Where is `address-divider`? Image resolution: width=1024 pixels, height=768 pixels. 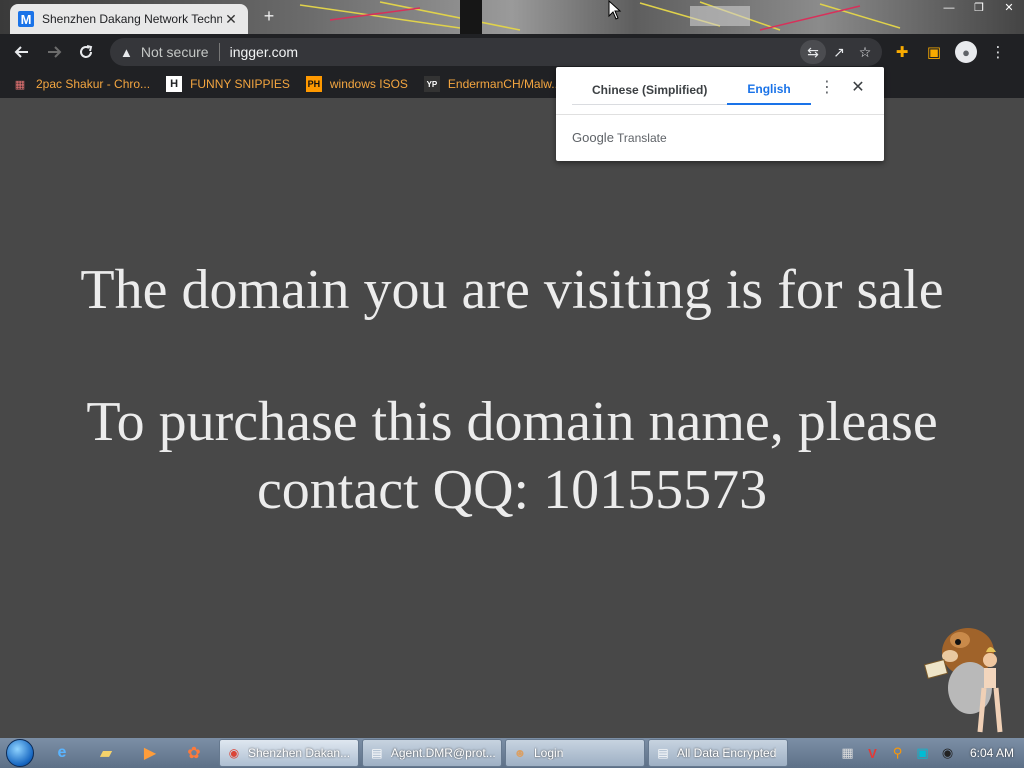
address-divider is located at coordinates (219, 52).